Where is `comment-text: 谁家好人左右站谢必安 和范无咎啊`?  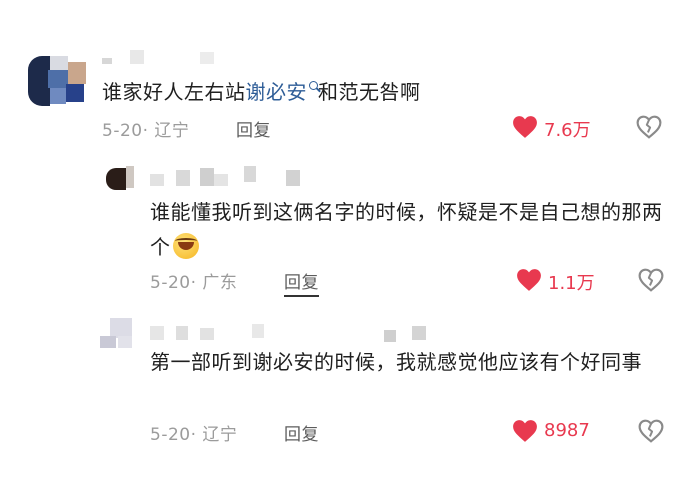 comment-text: 谁家好人左右站谢必安 和范无咎啊 is located at coordinates (261, 92).